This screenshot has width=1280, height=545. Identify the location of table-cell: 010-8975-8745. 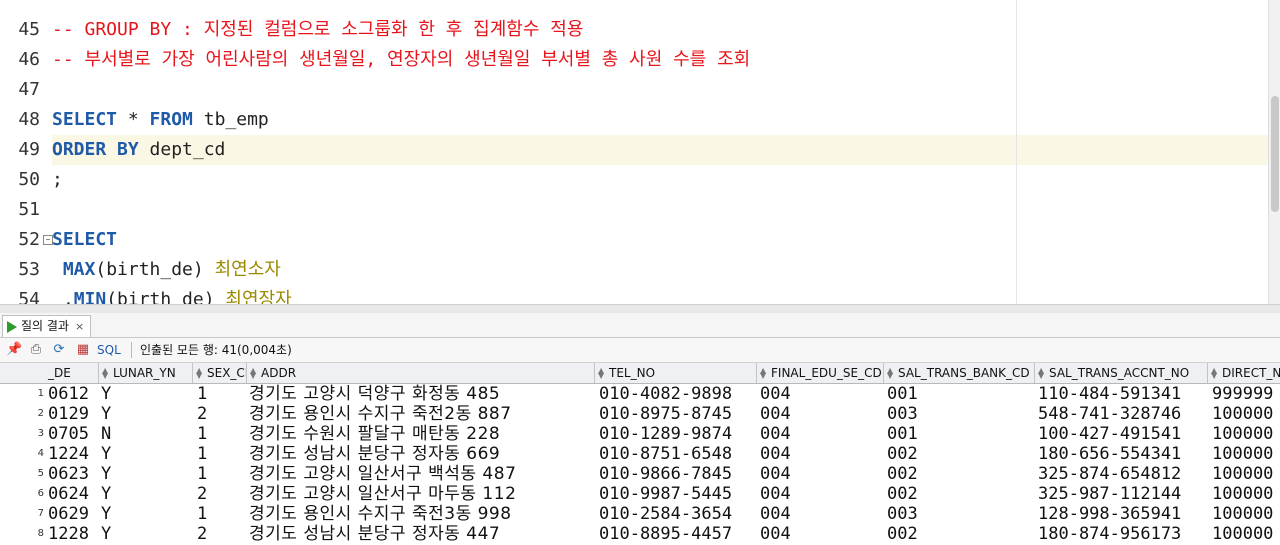
(678, 414).